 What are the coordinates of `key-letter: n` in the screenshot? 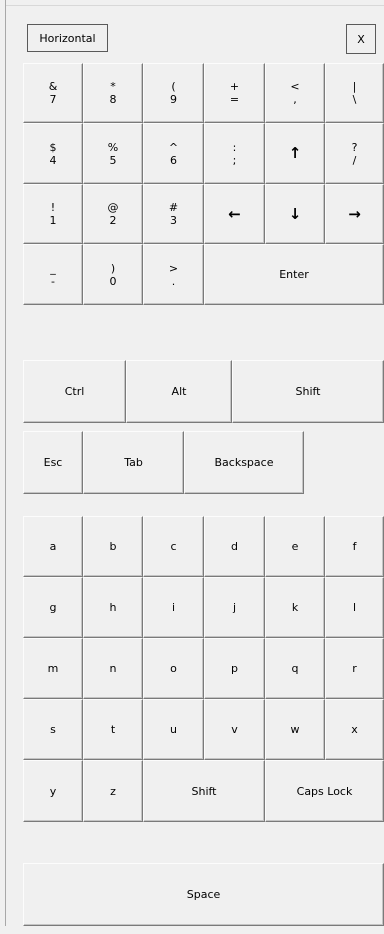 It's located at (113, 668).